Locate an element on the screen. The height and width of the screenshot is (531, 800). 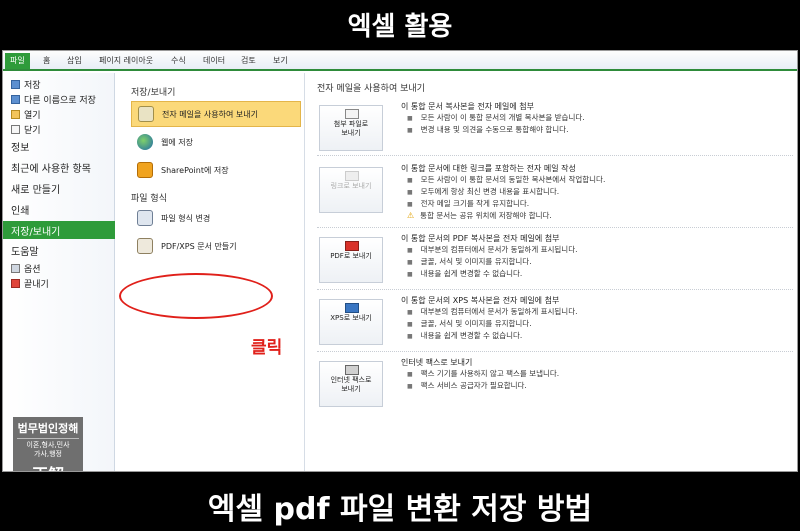
nav-open-label: 열기 is located at coordinates (32, 115).